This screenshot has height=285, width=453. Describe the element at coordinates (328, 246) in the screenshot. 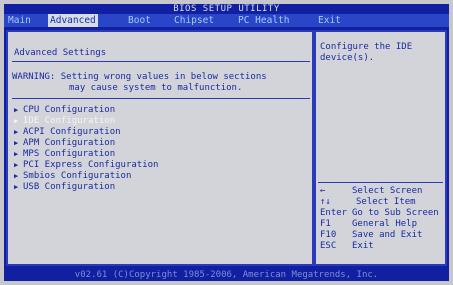

I see `key-label: ESC` at that location.